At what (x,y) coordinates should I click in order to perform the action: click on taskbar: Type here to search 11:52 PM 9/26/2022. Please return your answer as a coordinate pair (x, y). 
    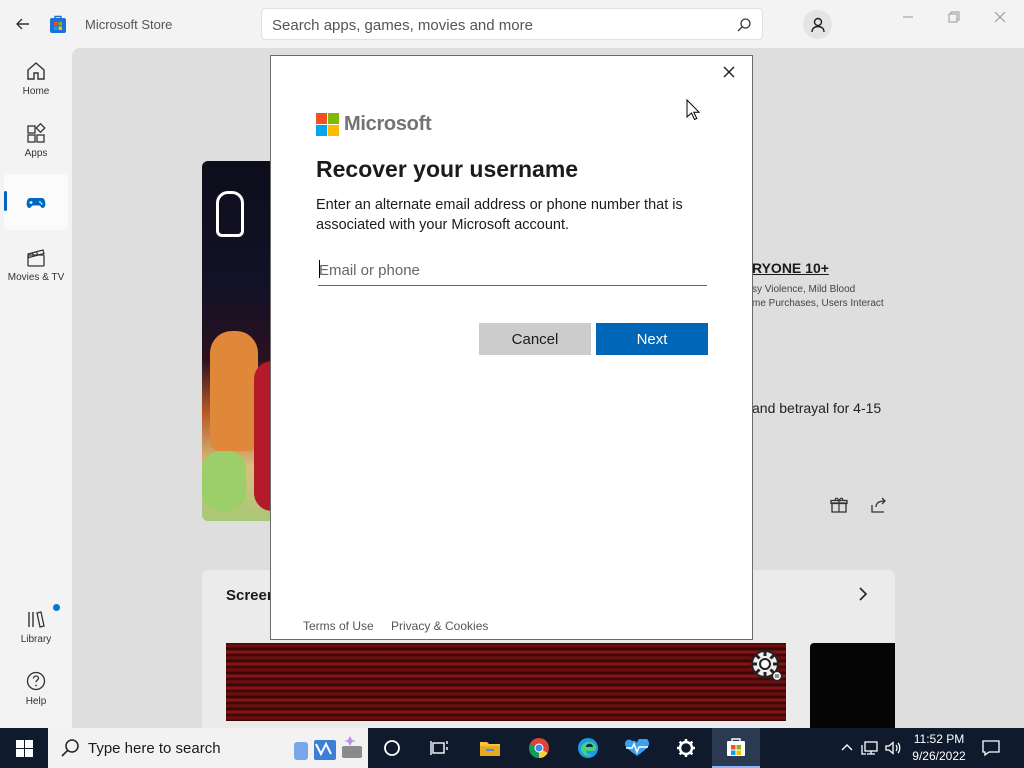
    Looking at the image, I should click on (512, 748).